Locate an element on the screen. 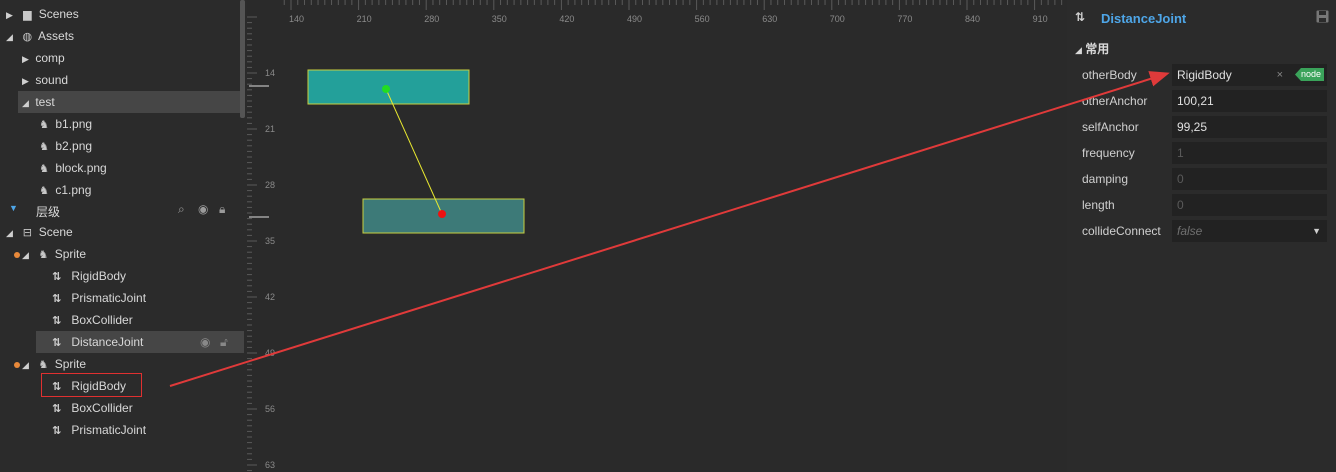 This screenshot has width=1336, height=472. assets-item-test: ◢ test is located at coordinates (129, 102).